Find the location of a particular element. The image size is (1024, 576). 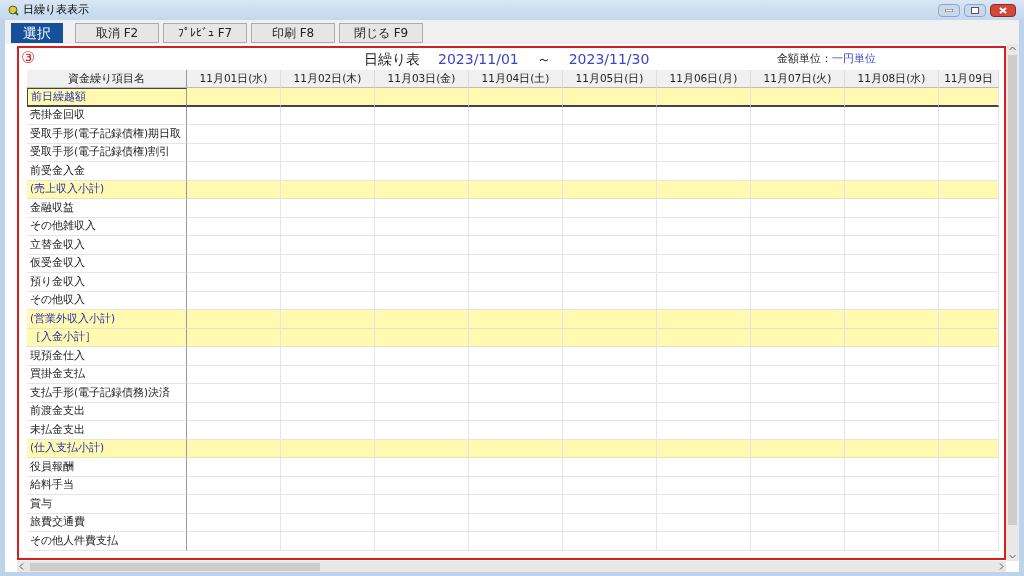

row-label: その他人件費支払 is located at coordinates (107, 541).